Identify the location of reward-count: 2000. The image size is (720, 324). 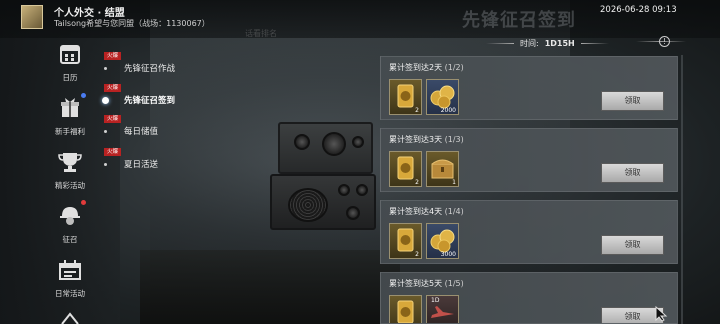
(448, 110).